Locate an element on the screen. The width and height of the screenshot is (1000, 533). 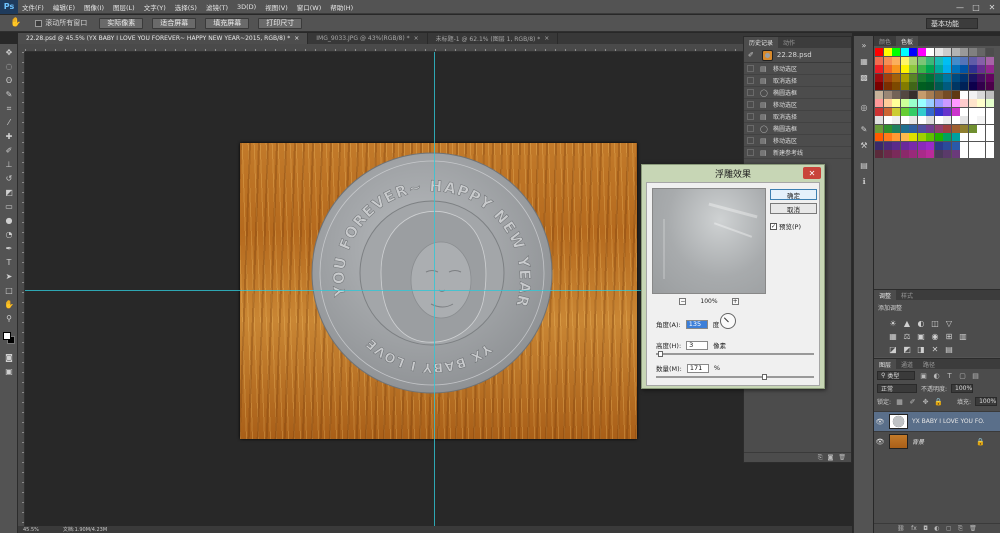
color-panel-icon: ▦ is located at coordinates (864, 61).